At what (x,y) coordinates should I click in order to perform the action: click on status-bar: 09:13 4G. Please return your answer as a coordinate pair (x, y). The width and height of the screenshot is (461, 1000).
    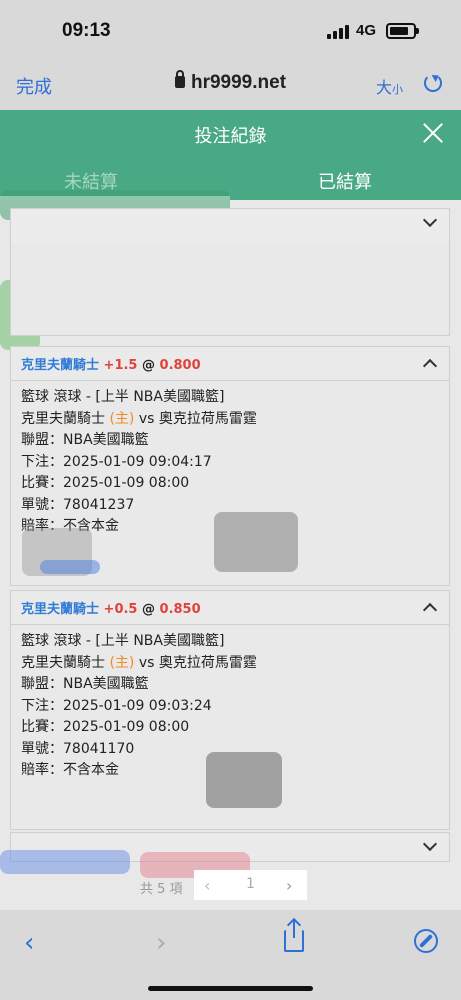
    Looking at the image, I should click on (230, 30).